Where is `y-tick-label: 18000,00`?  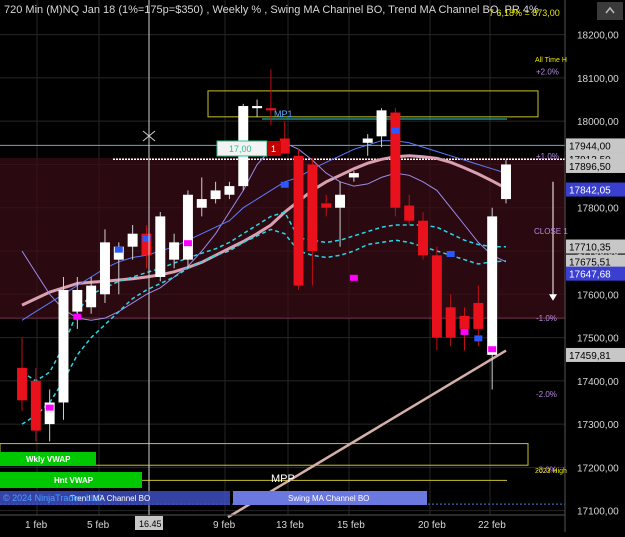
y-tick-label: 18000,00 is located at coordinates (598, 122).